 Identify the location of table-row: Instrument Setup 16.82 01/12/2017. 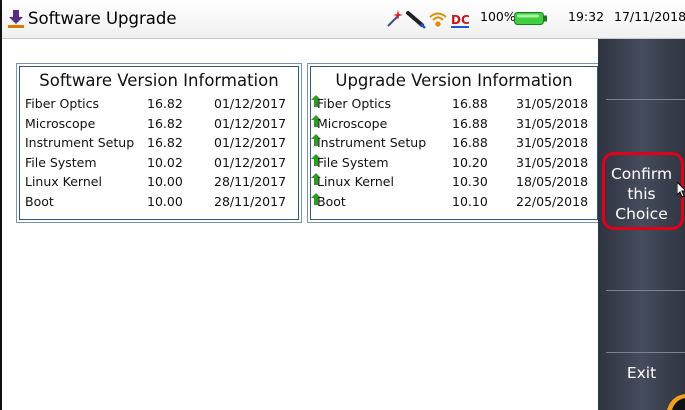
(159, 144).